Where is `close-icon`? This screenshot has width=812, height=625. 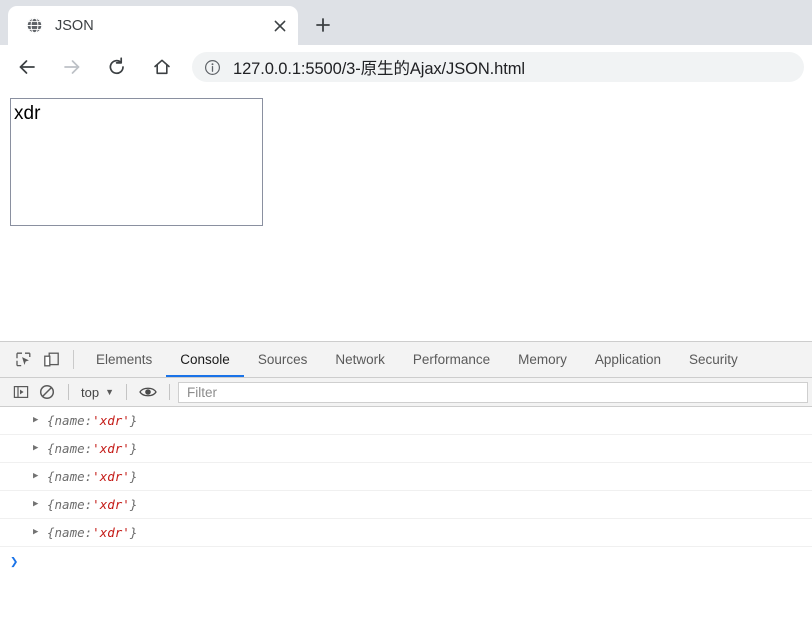 close-icon is located at coordinates (280, 26).